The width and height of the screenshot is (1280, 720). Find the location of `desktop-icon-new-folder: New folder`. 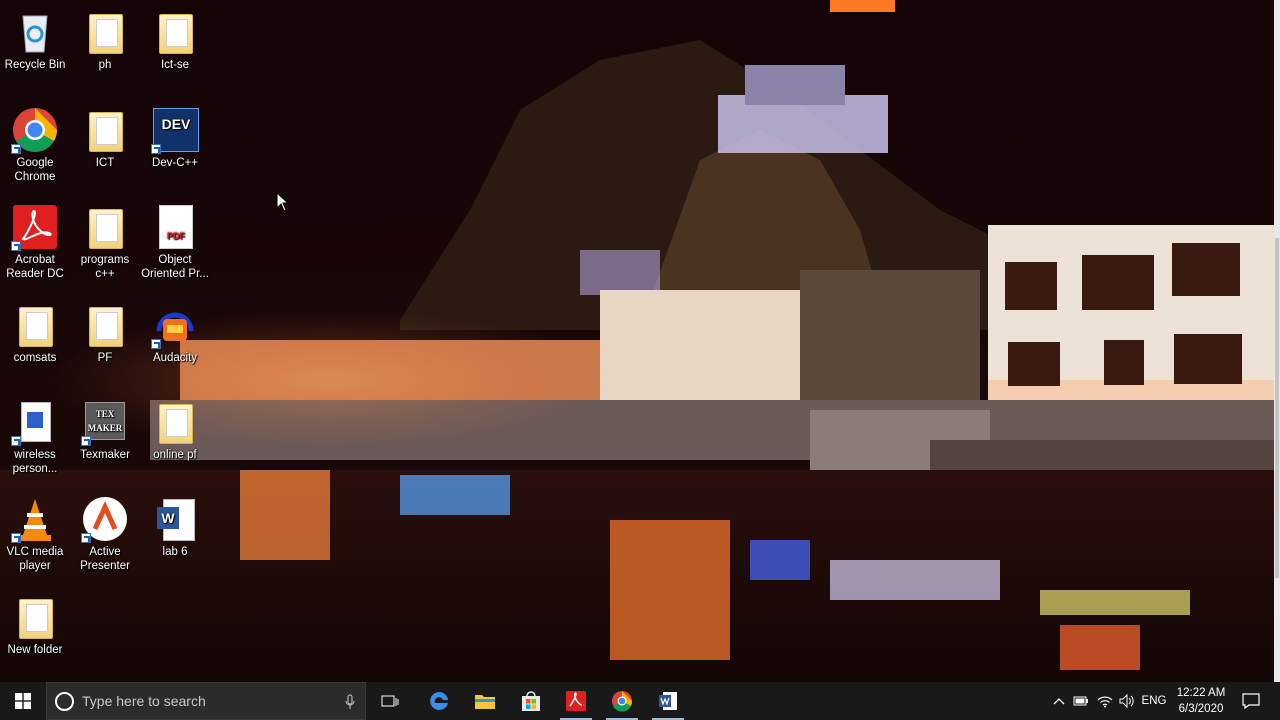

desktop-icon-new-folder: New folder is located at coordinates (35, 623).